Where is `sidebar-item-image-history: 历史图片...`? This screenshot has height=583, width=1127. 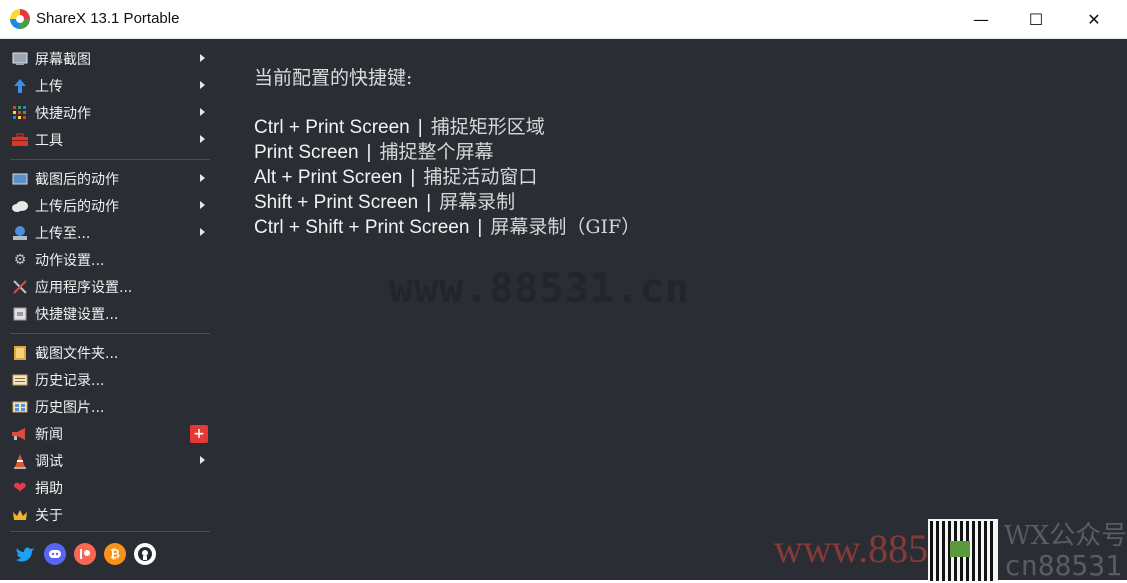
sidebar-item-image-history: 历史图片... is located at coordinates (107, 406).